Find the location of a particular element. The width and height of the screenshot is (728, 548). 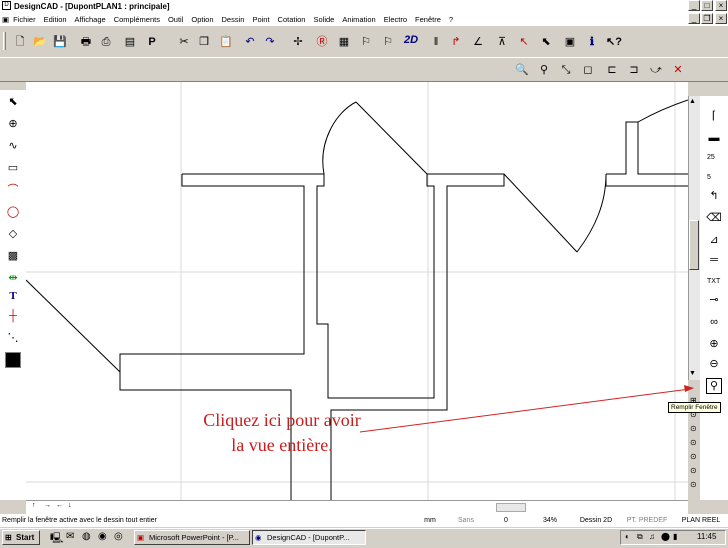

redo-icon: ↷ is located at coordinates (270, 42).